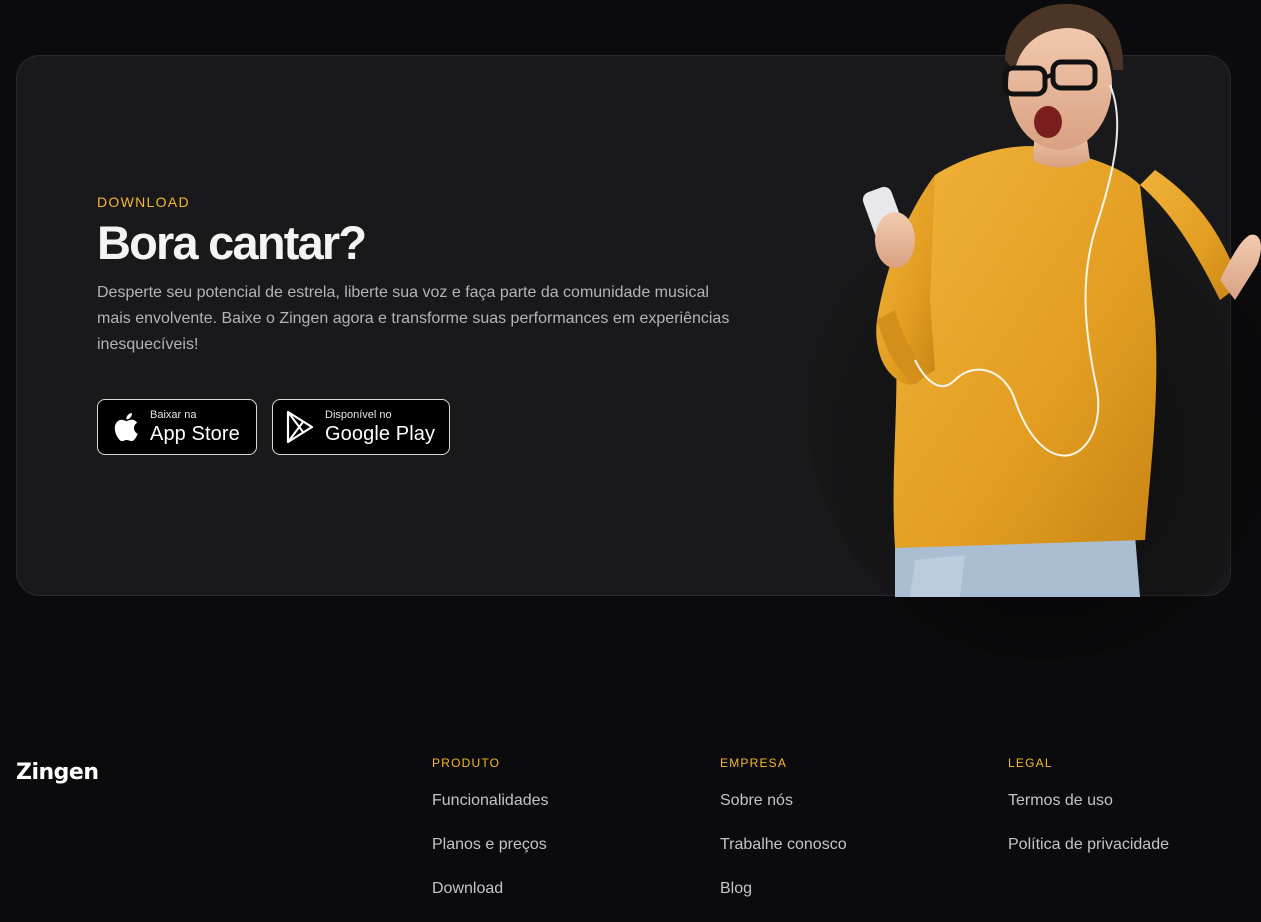 The image size is (1261, 922). I want to click on footer-link-termos: Termos de uso, so click(1060, 800).